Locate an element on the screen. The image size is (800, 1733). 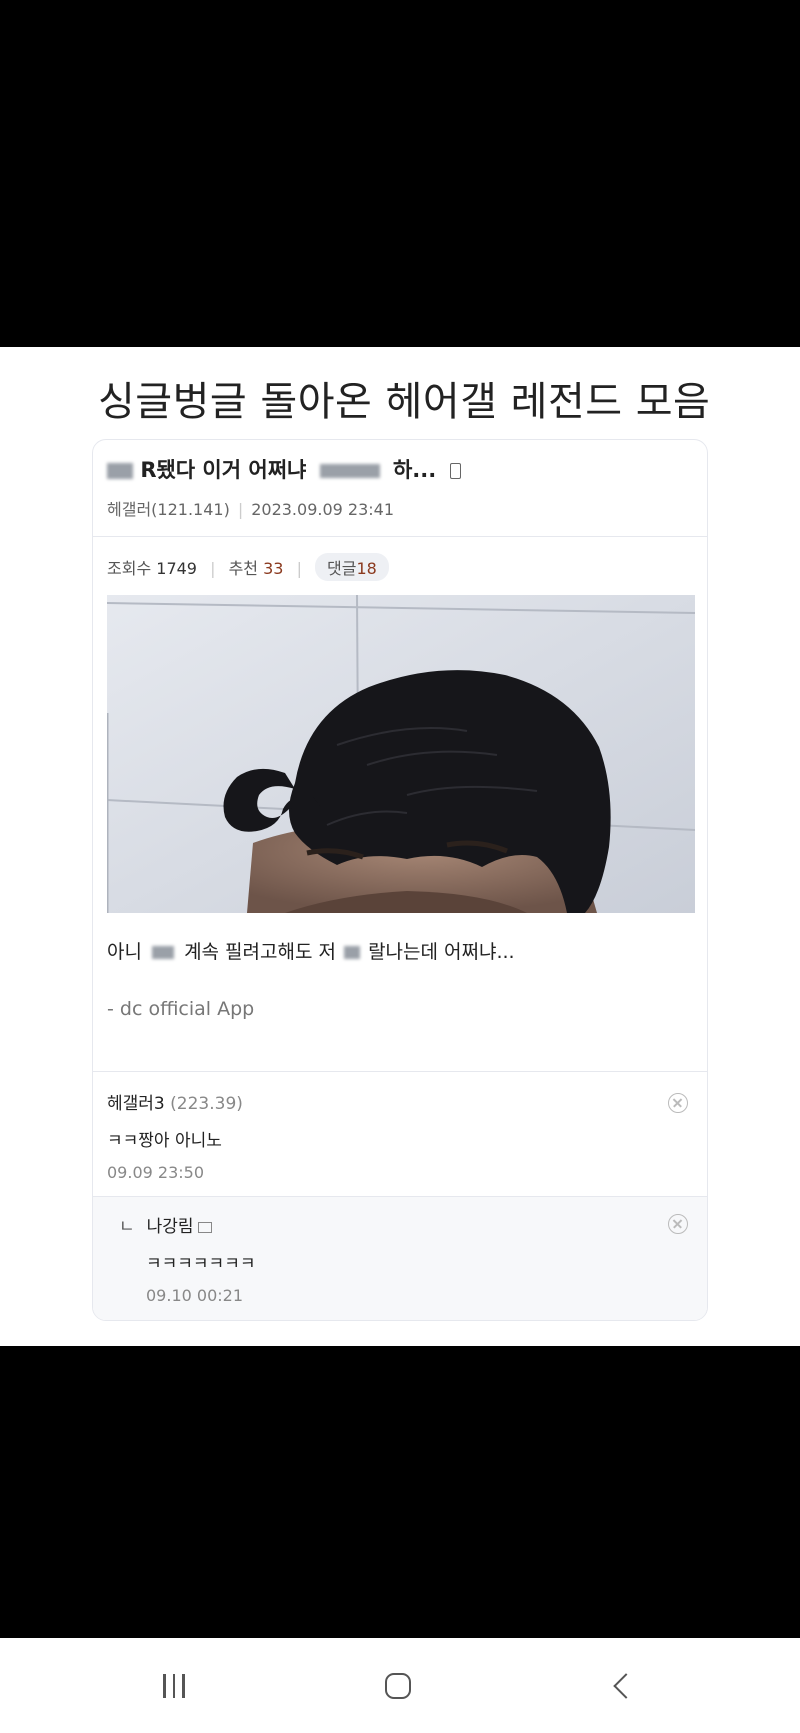
delete-comment-icon is located at coordinates (678, 1103).